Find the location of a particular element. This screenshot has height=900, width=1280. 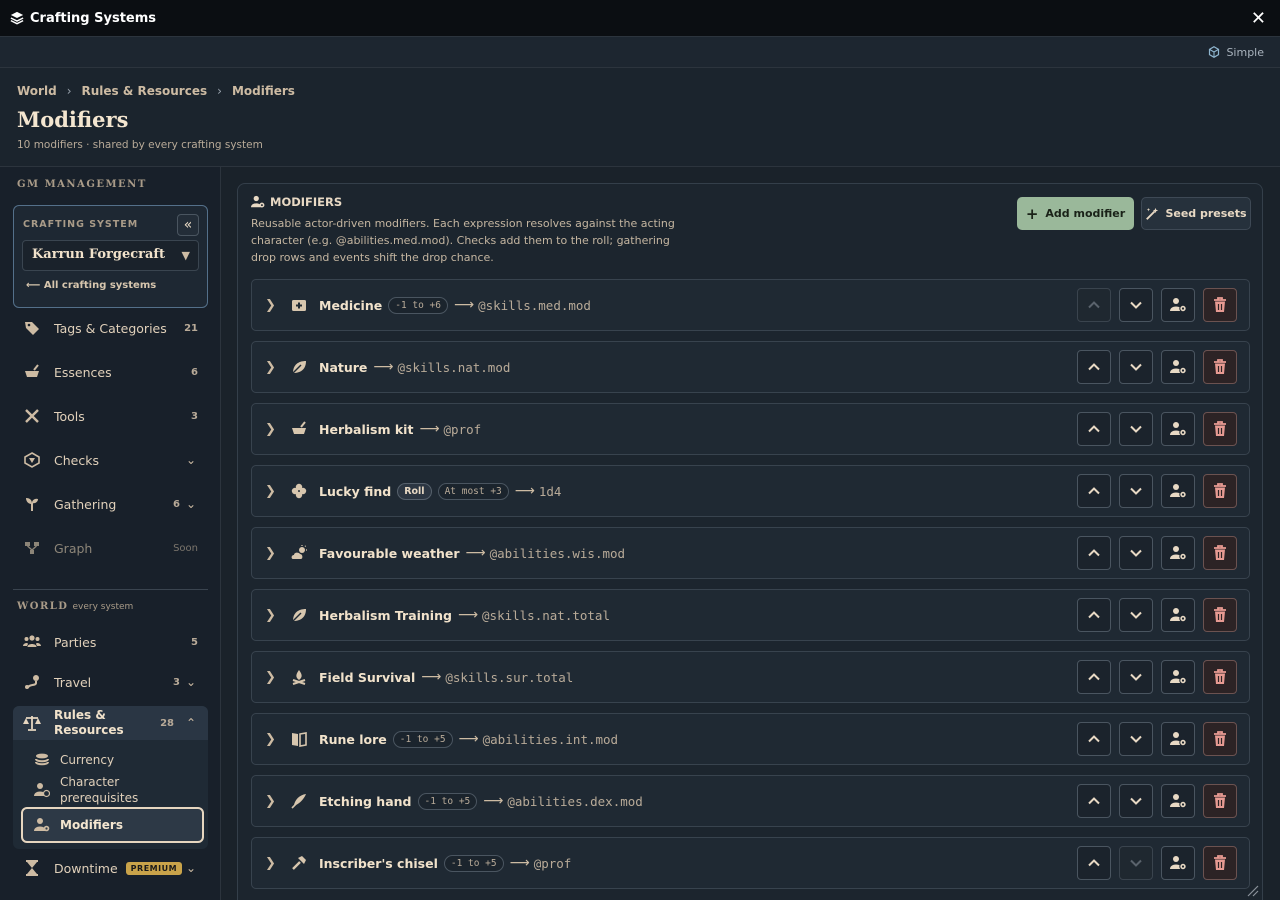

all-crafting-systems-link: ⟵ All crafting systems is located at coordinates (91, 285).